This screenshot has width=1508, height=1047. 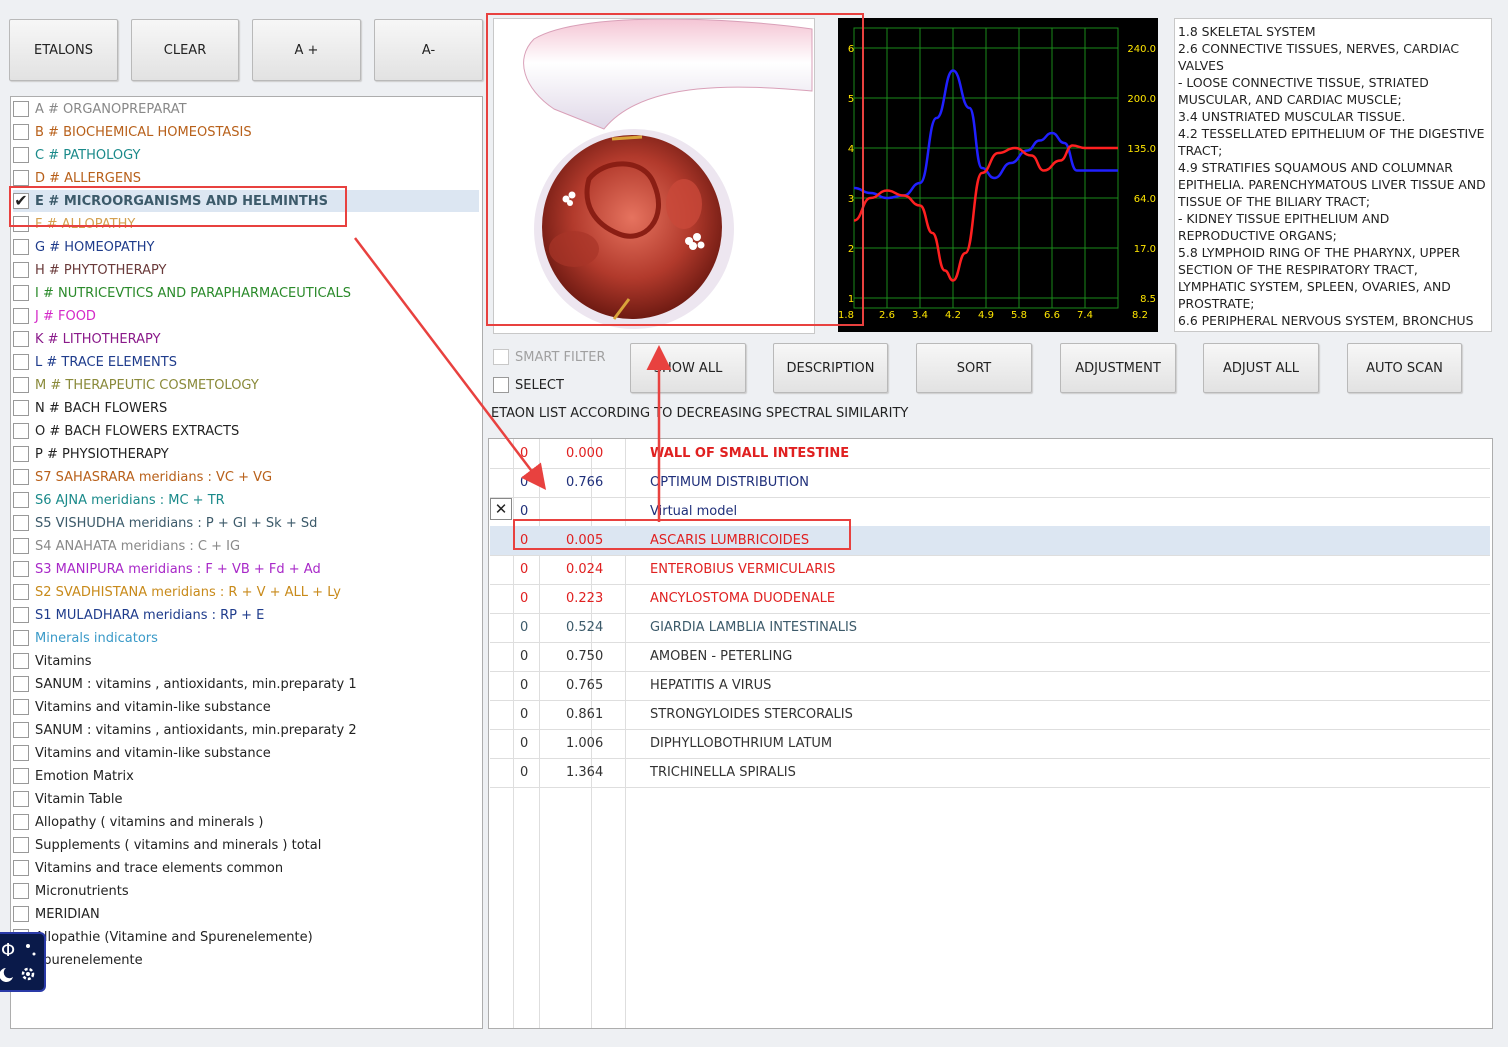 What do you see at coordinates (450, 363) in the screenshot?
I see `annotation-arrow` at bounding box center [450, 363].